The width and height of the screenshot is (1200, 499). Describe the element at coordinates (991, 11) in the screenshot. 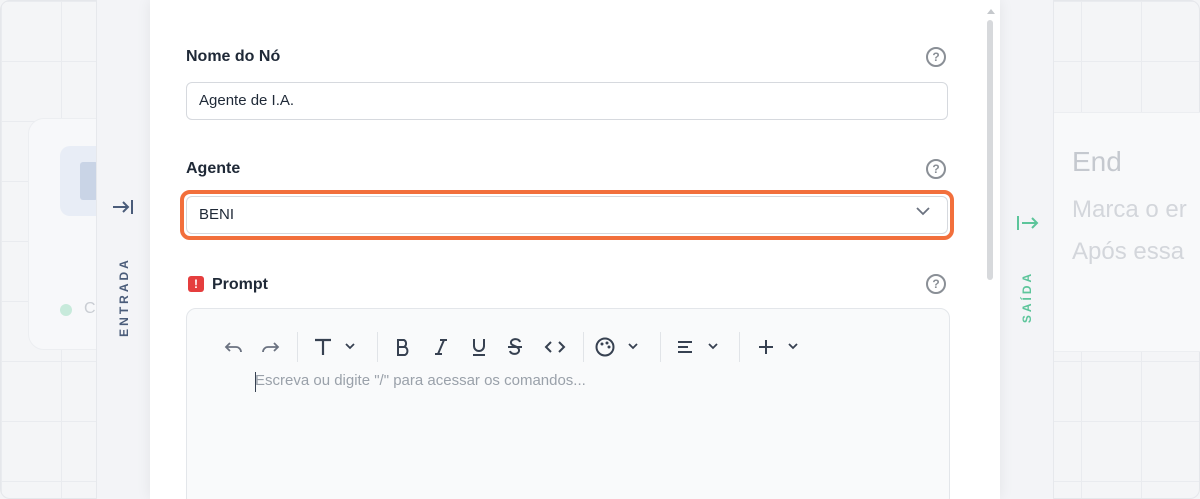

I see `scroll-up-arrow-icon` at that location.